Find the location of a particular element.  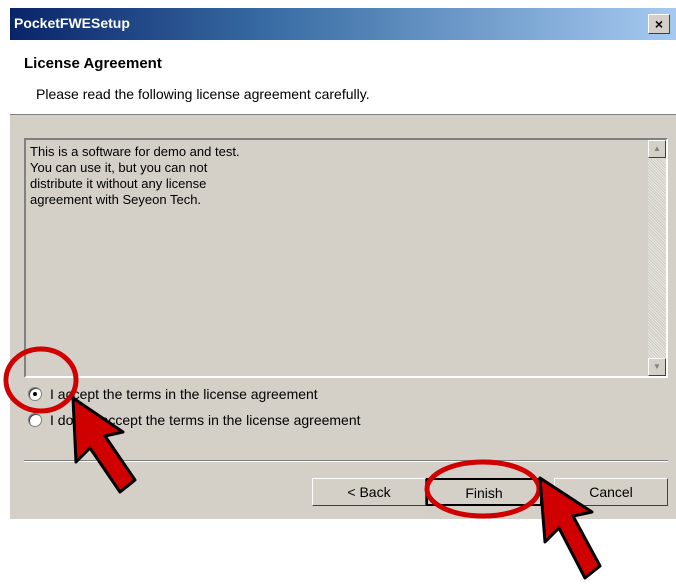

scroll-up-button: ▲ is located at coordinates (657, 149).